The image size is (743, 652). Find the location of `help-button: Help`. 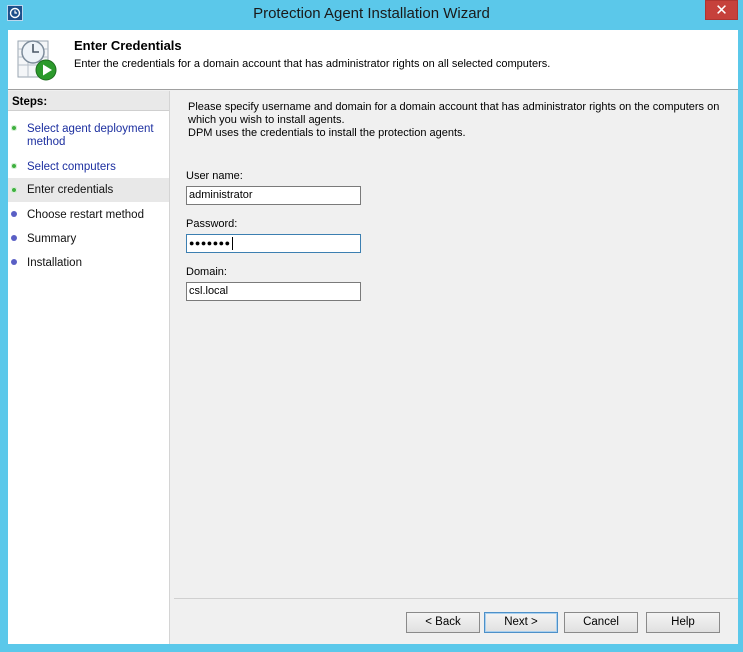

help-button: Help is located at coordinates (683, 622).